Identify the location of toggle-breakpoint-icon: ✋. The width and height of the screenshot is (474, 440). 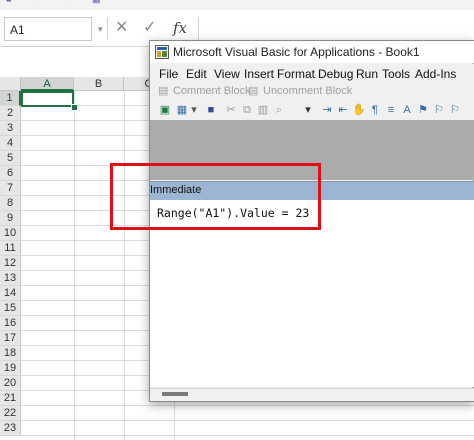
(359, 110).